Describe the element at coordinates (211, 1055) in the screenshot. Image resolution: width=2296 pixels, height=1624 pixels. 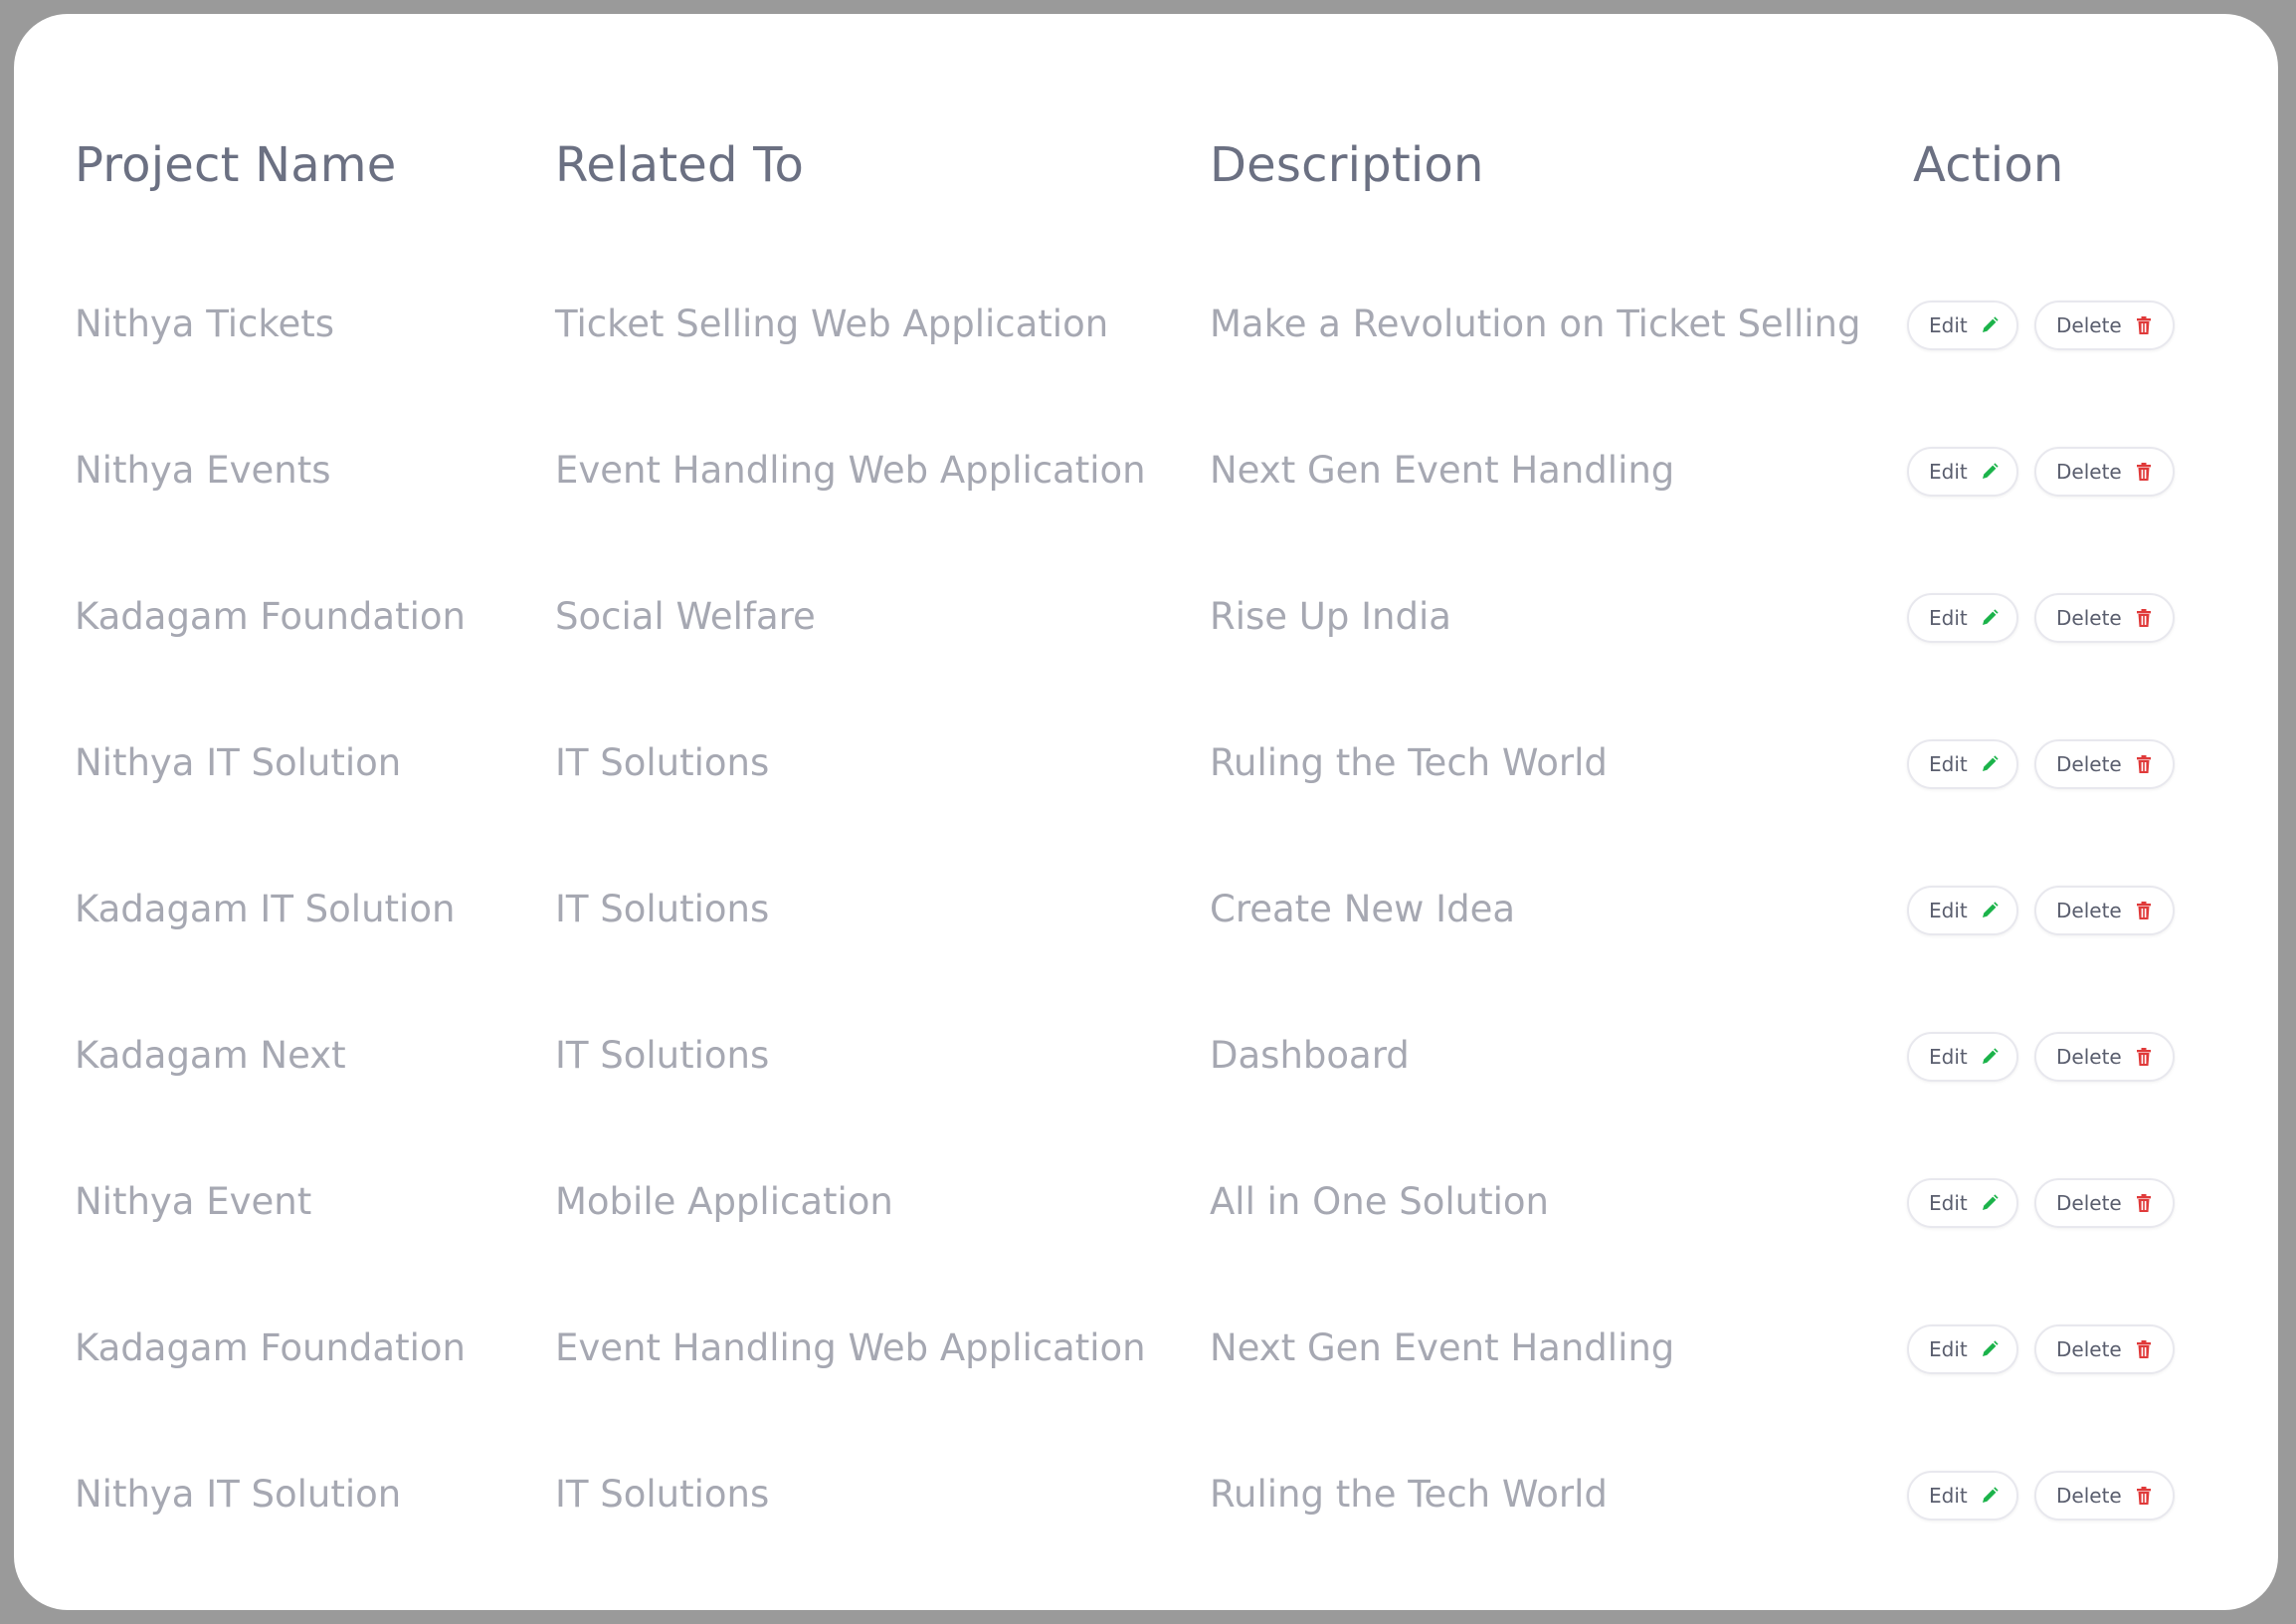
I see `cell-project-name: Kadagam Next` at that location.